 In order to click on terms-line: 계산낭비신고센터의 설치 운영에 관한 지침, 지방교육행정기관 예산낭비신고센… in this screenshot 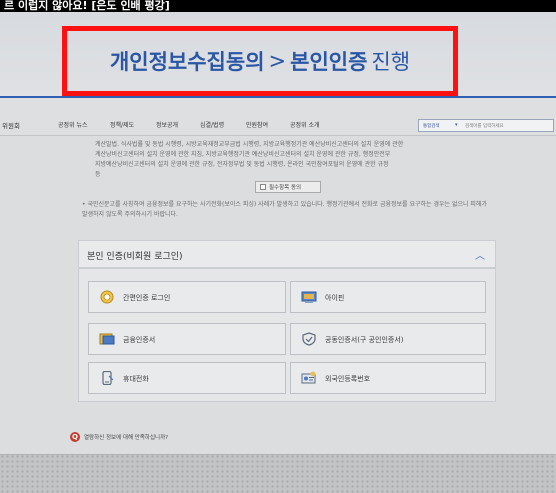, I will do `click(243, 154)`.